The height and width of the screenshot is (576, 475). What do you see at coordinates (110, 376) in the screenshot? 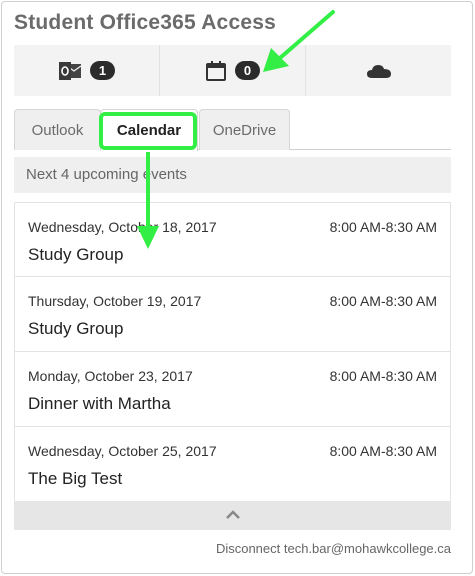
I see `event-date: Monday, October 23, 2017` at bounding box center [110, 376].